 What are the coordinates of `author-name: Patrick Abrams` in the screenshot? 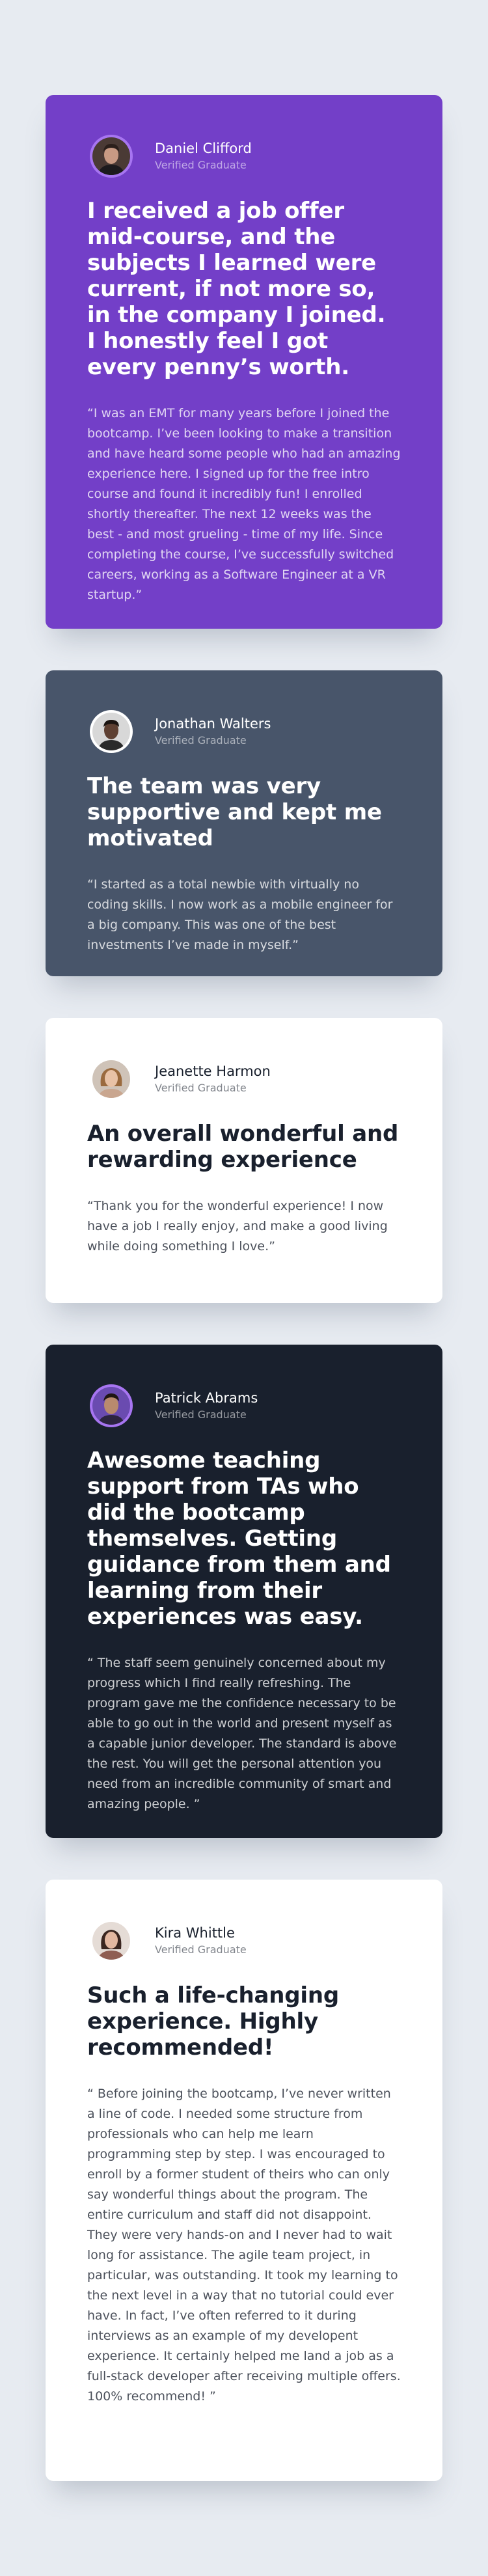 It's located at (206, 1398).